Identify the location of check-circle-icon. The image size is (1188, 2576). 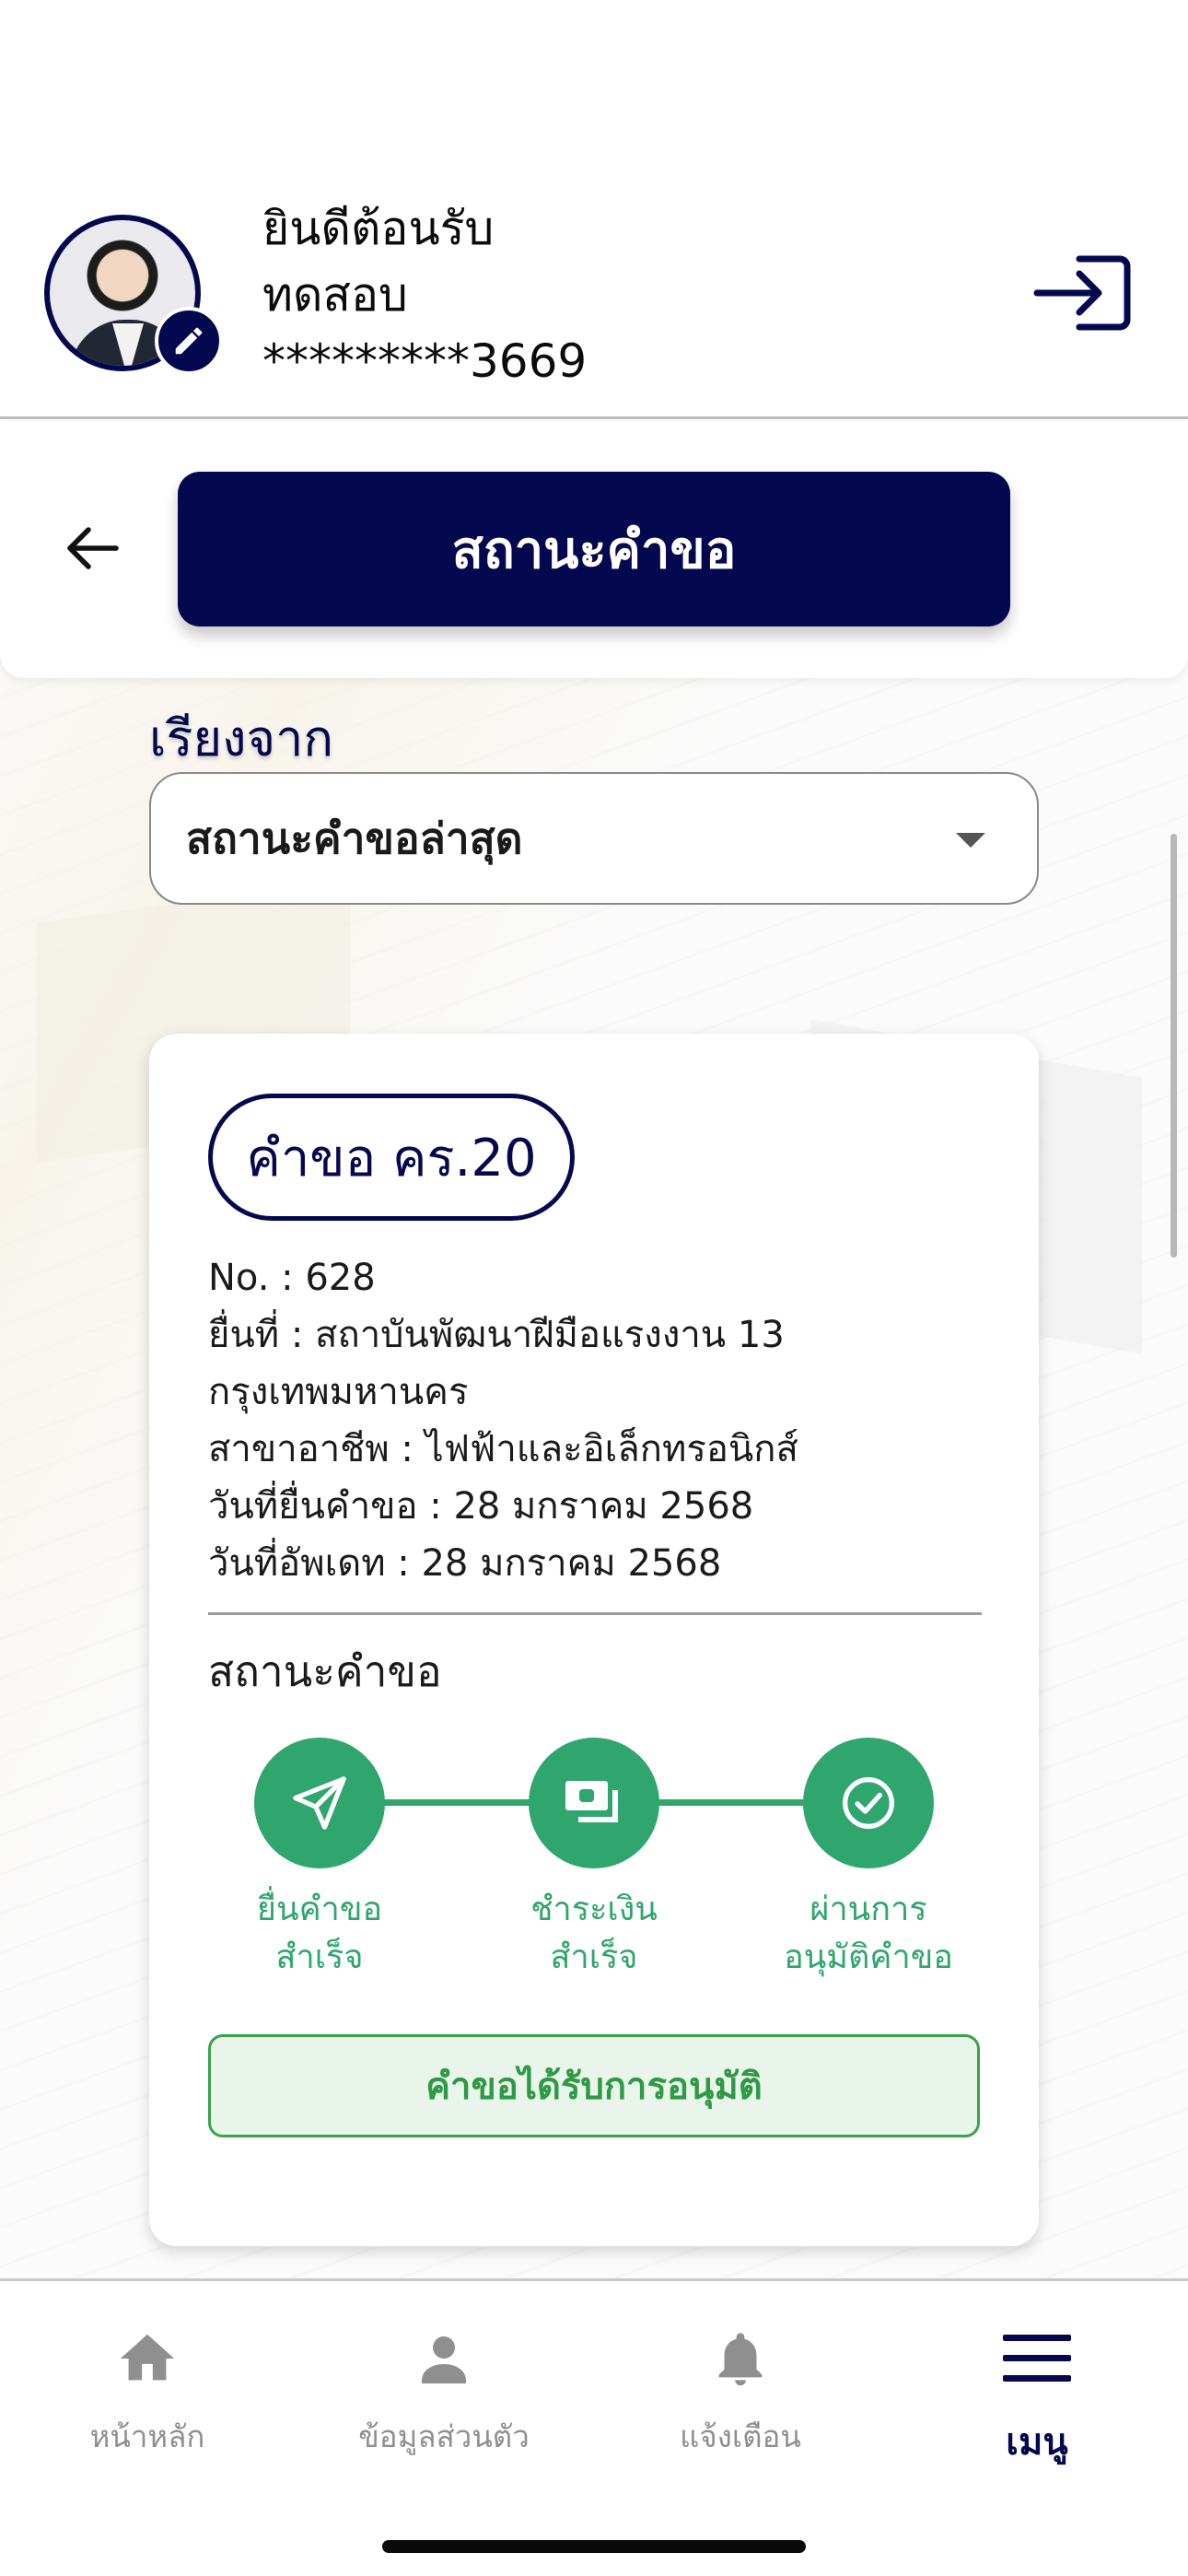
(869, 1803).